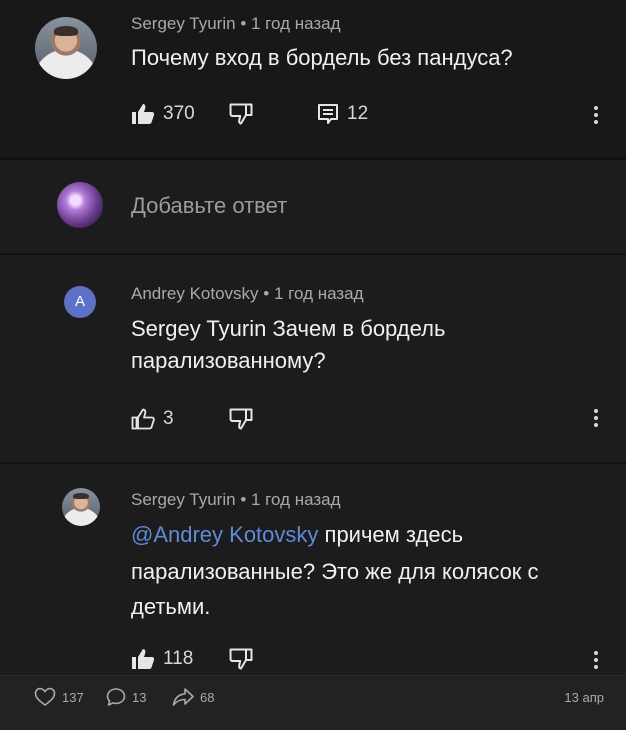  Describe the element at coordinates (224, 534) in the screenshot. I see `user-mention-link: @Andrey Kotovsky` at that location.